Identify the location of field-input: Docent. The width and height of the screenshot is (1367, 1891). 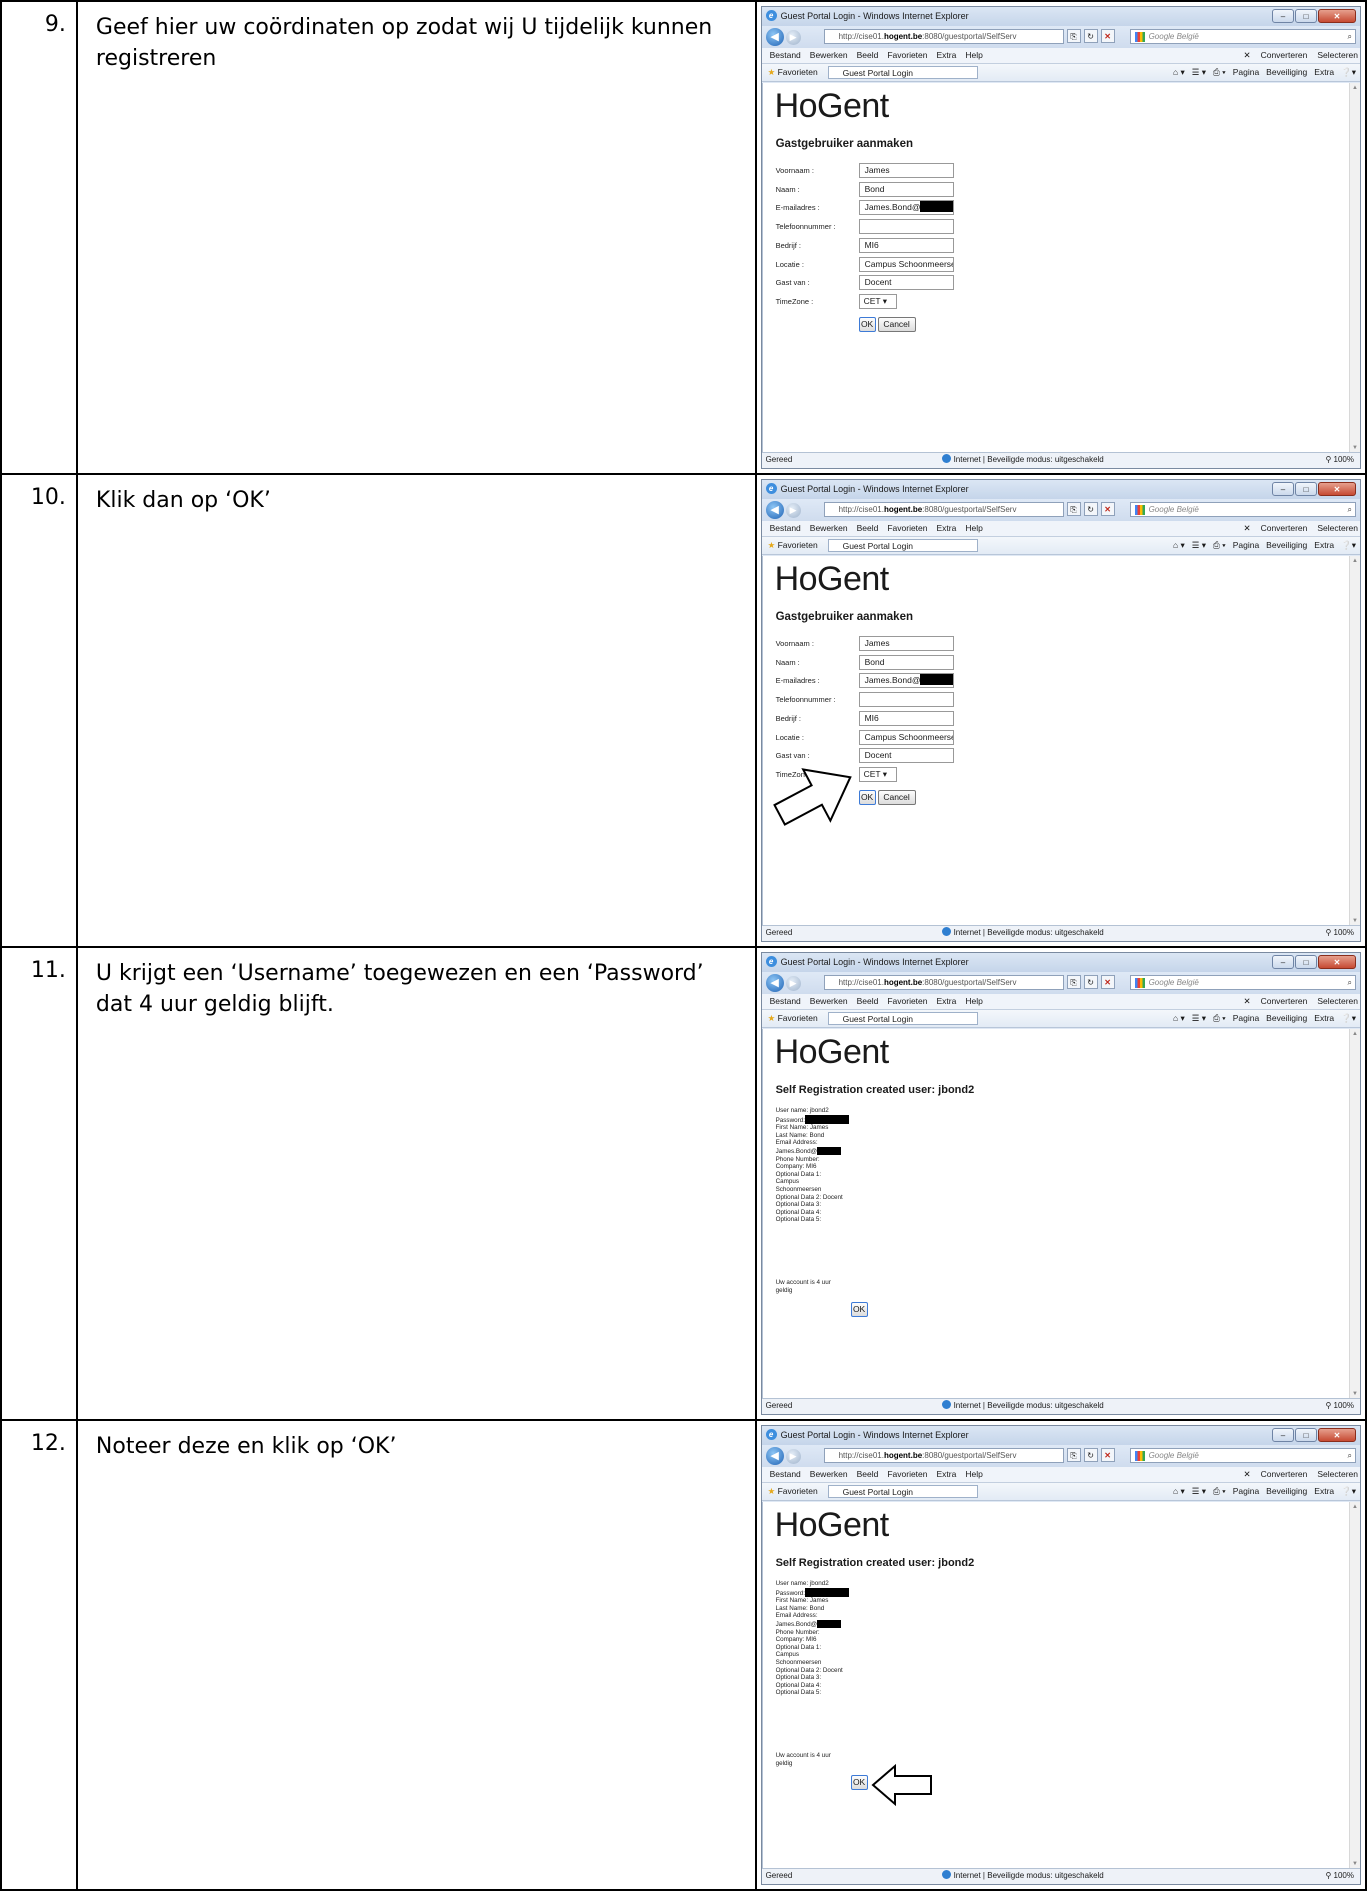
(906, 283).